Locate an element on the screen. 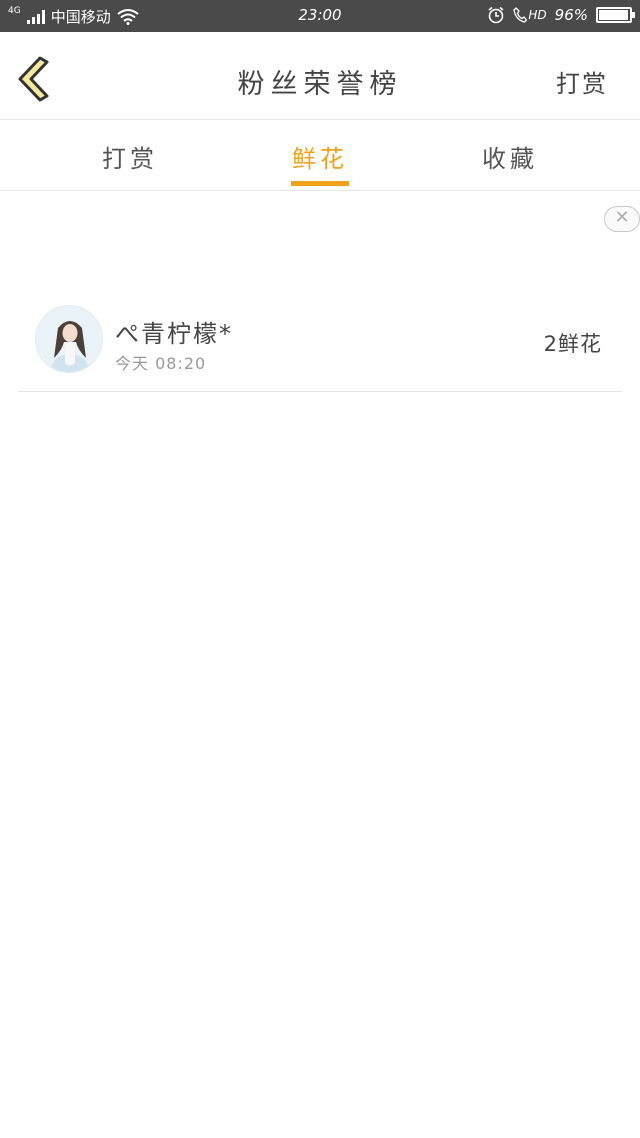 Image resolution: width=640 pixels, height=1138 pixels. header: 粉丝荣誉榜 打赏 is located at coordinates (320, 76).